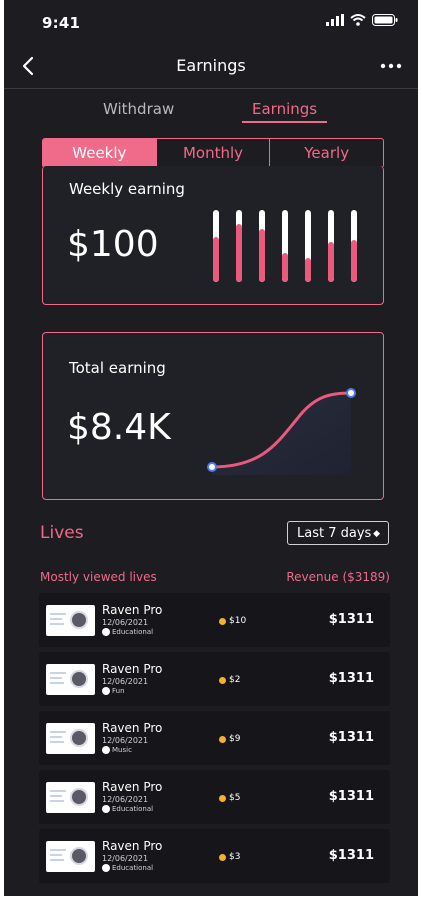  I want to click on coin-amount: $10, so click(238, 621).